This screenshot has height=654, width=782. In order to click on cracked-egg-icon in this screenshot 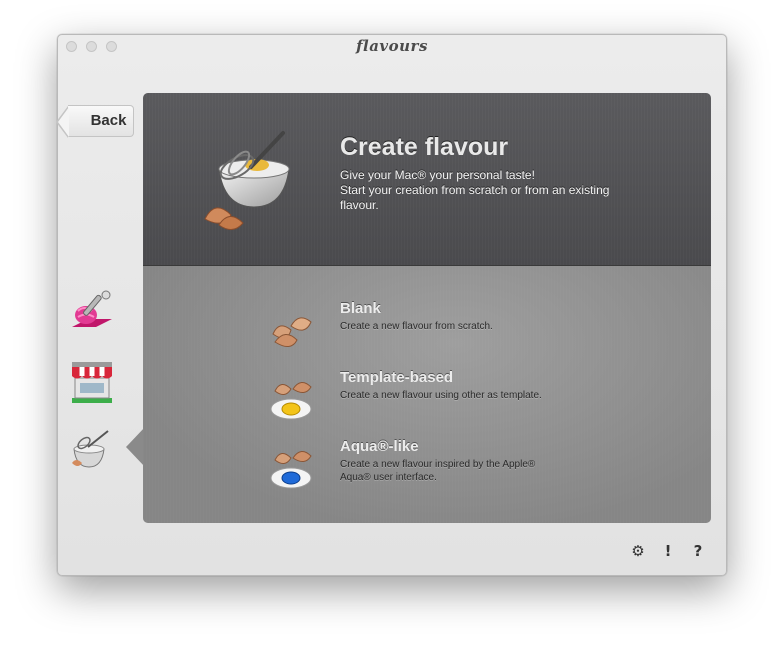, I will do `click(292, 332)`.